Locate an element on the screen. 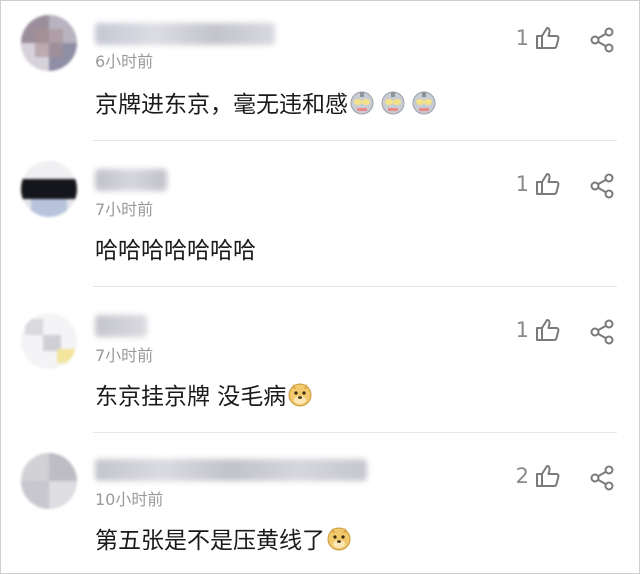 The height and width of the screenshot is (574, 640). comment-text-content: 第五张是不是压黄线了 is located at coordinates (210, 541).